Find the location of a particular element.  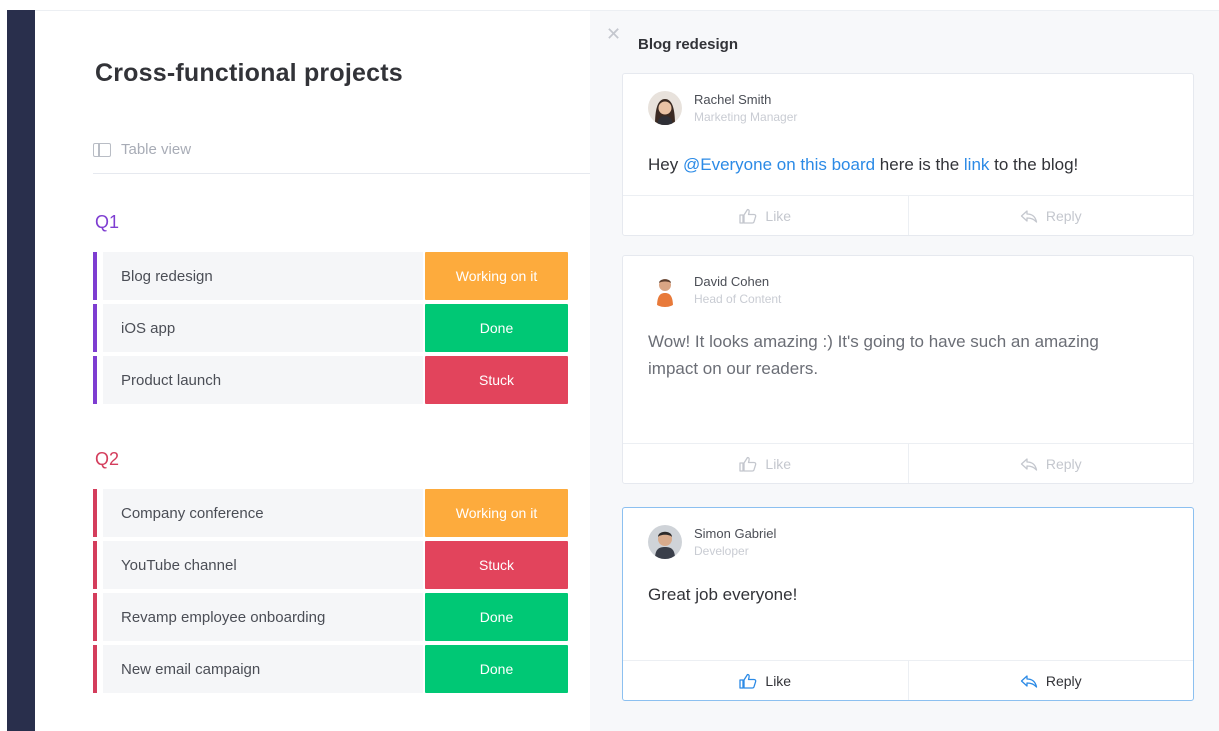

table-row: Blog redesign Working on it is located at coordinates (330, 276).